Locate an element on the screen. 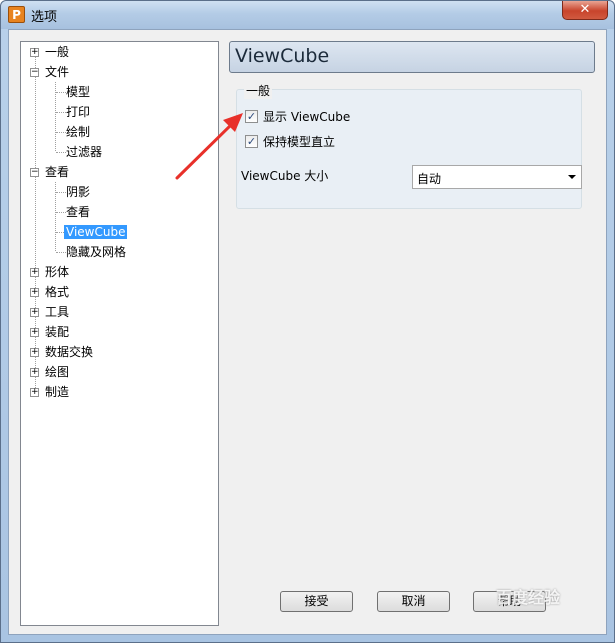 This screenshot has width=615, height=644. tree-item-print: 打印 is located at coordinates (78, 112).